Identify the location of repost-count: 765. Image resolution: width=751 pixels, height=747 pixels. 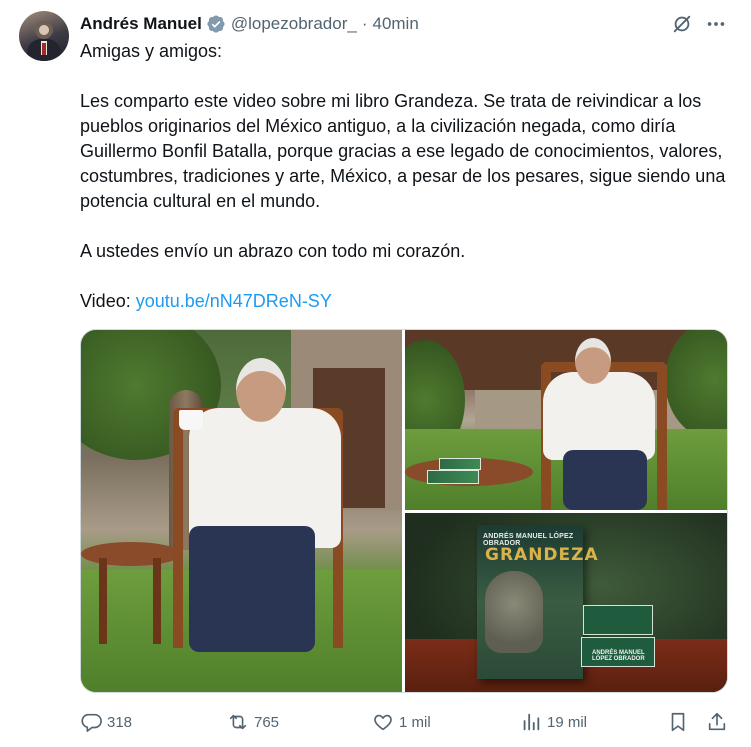
(267, 722).